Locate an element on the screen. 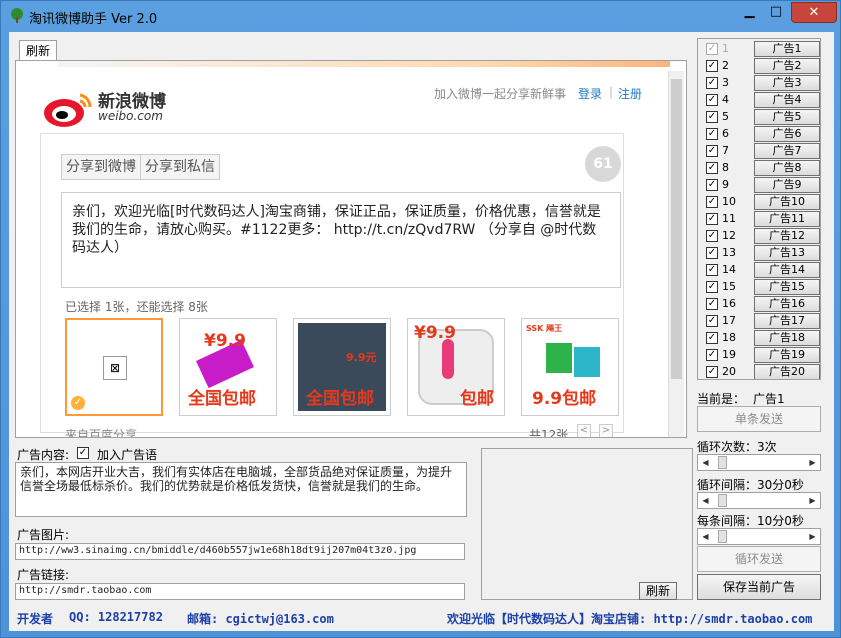  register-link: 注册 is located at coordinates (630, 93).